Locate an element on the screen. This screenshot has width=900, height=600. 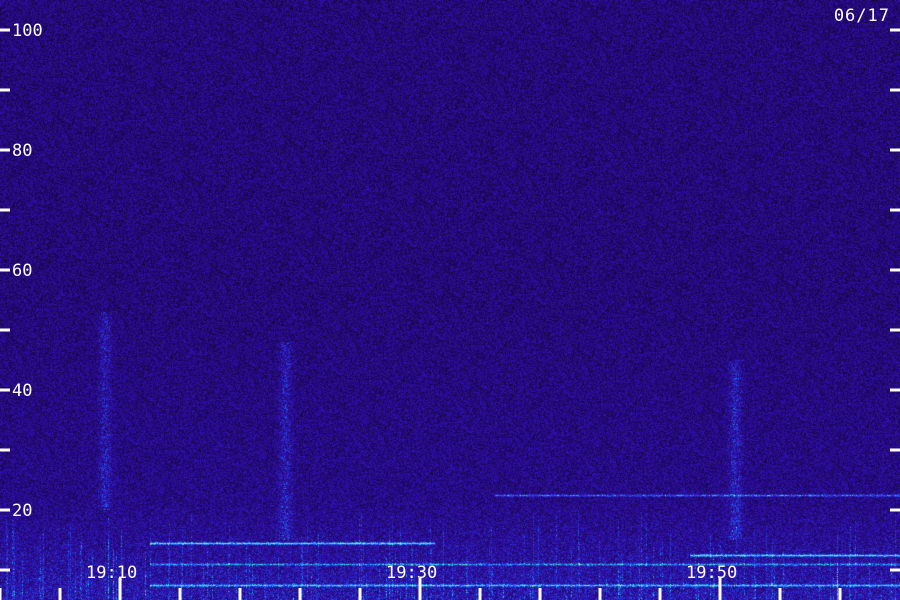
y-tick-label: 60 is located at coordinates (22, 271).